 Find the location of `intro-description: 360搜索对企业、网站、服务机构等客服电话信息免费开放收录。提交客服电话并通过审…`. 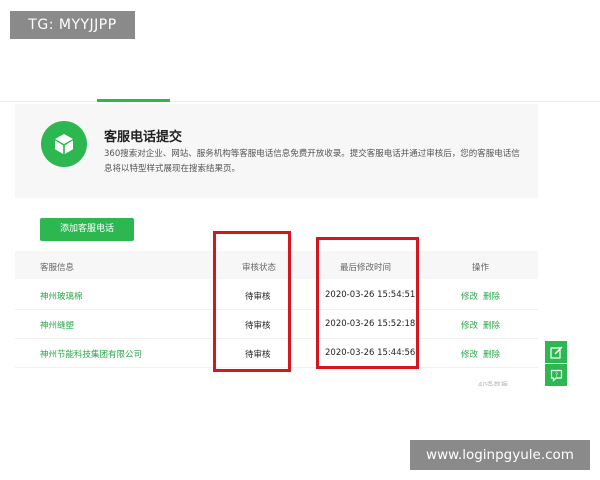

intro-description: 360搜索对企业、网站、服务机构等客服电话信息免费开放收录。提交客服电话并通过审… is located at coordinates (312, 161).